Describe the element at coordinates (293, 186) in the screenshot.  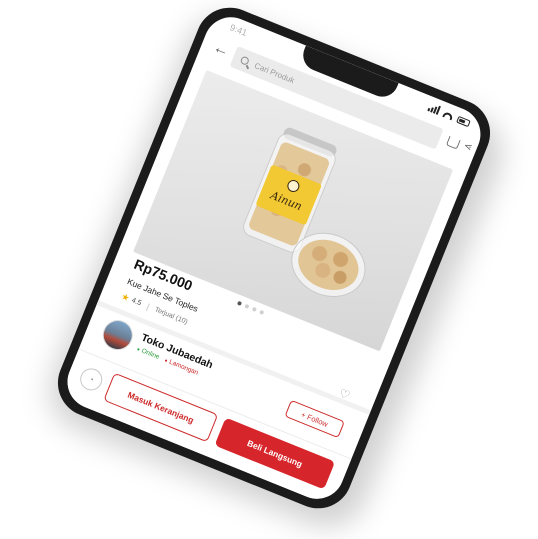
I see `brand-logo-face` at that location.